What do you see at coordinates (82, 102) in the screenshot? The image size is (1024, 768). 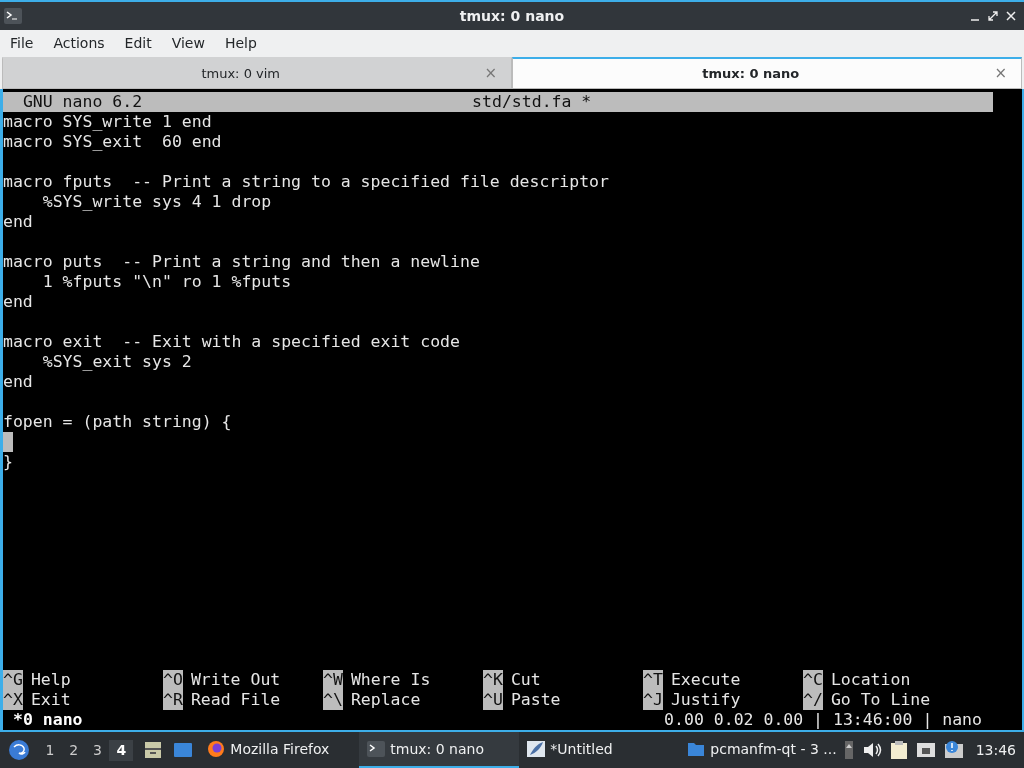 I see `version-label: GNU nano 6.2` at bounding box center [82, 102].